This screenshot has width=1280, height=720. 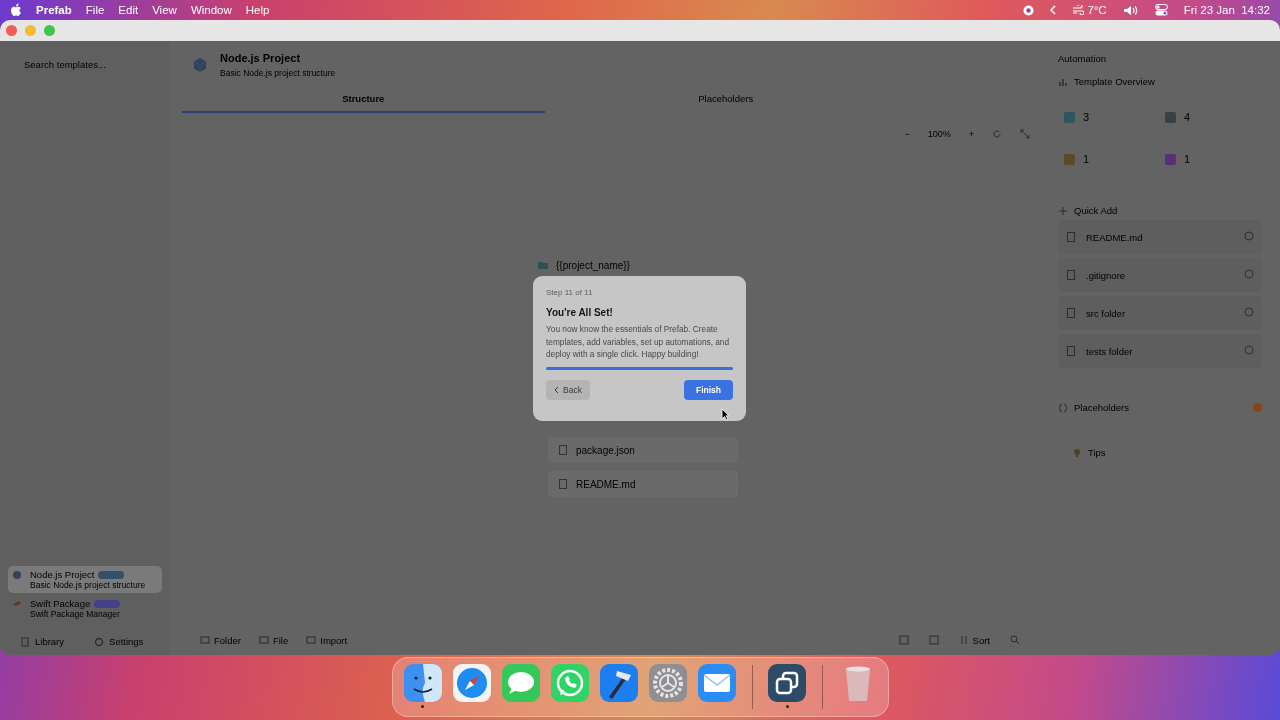 What do you see at coordinates (543, 265) in the screenshot?
I see `folder-icon` at bounding box center [543, 265].